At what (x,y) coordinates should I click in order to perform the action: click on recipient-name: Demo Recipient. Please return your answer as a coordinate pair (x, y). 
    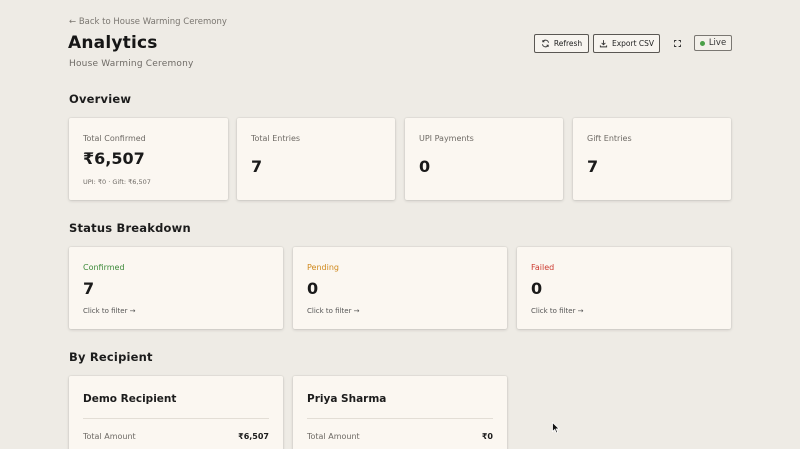
    Looking at the image, I should click on (130, 399).